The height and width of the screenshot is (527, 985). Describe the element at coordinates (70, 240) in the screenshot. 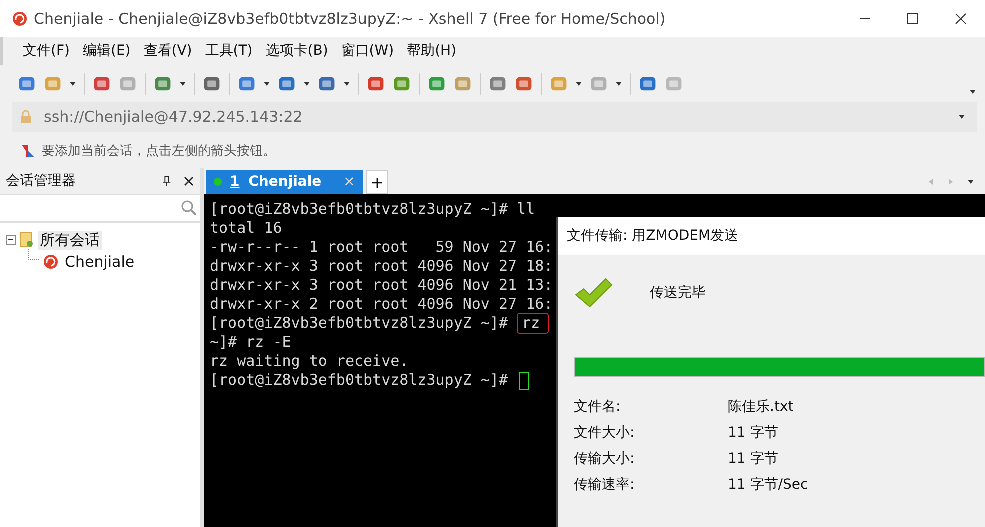

I see `tree-item: 所有会话` at that location.